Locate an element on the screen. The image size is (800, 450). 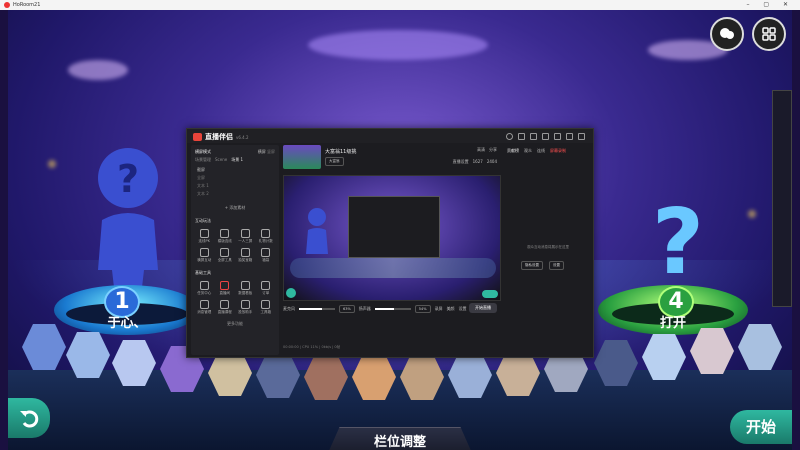
source-item: 文本 2 is located at coordinates (235, 194).